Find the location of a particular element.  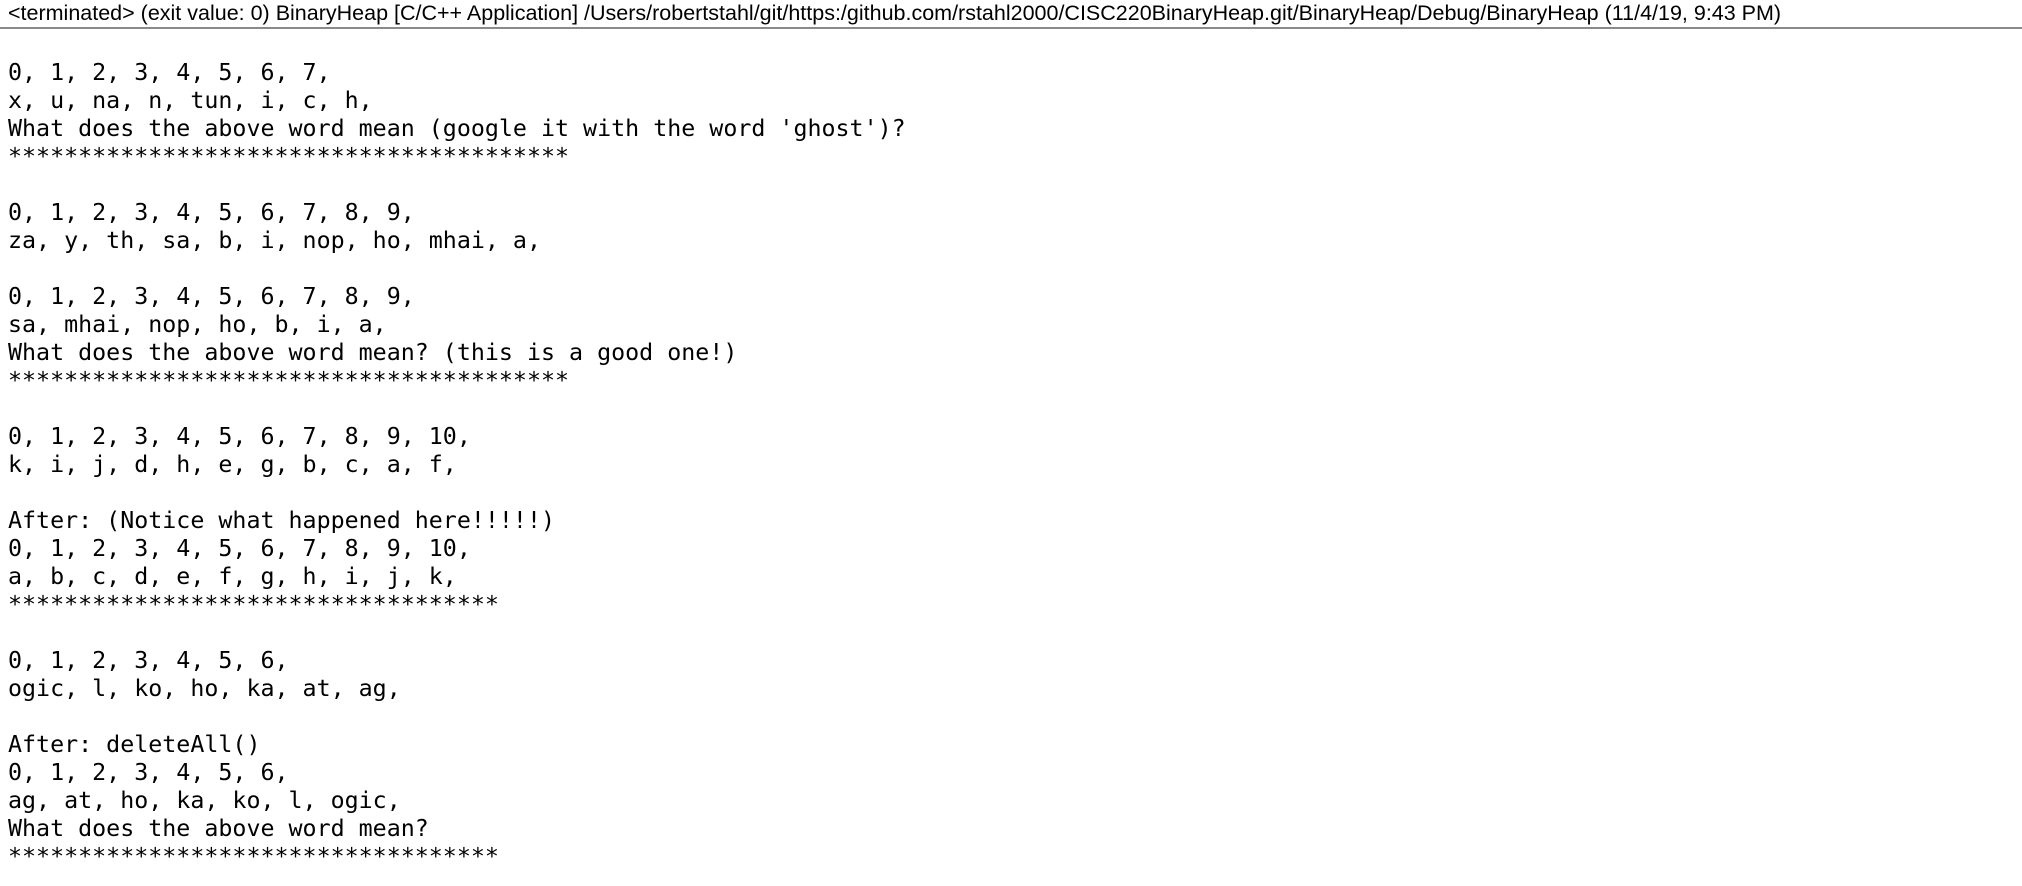

console-output-line: 0, 1, 2, 3, 4, 5, 6, 7, is located at coordinates (169, 72).